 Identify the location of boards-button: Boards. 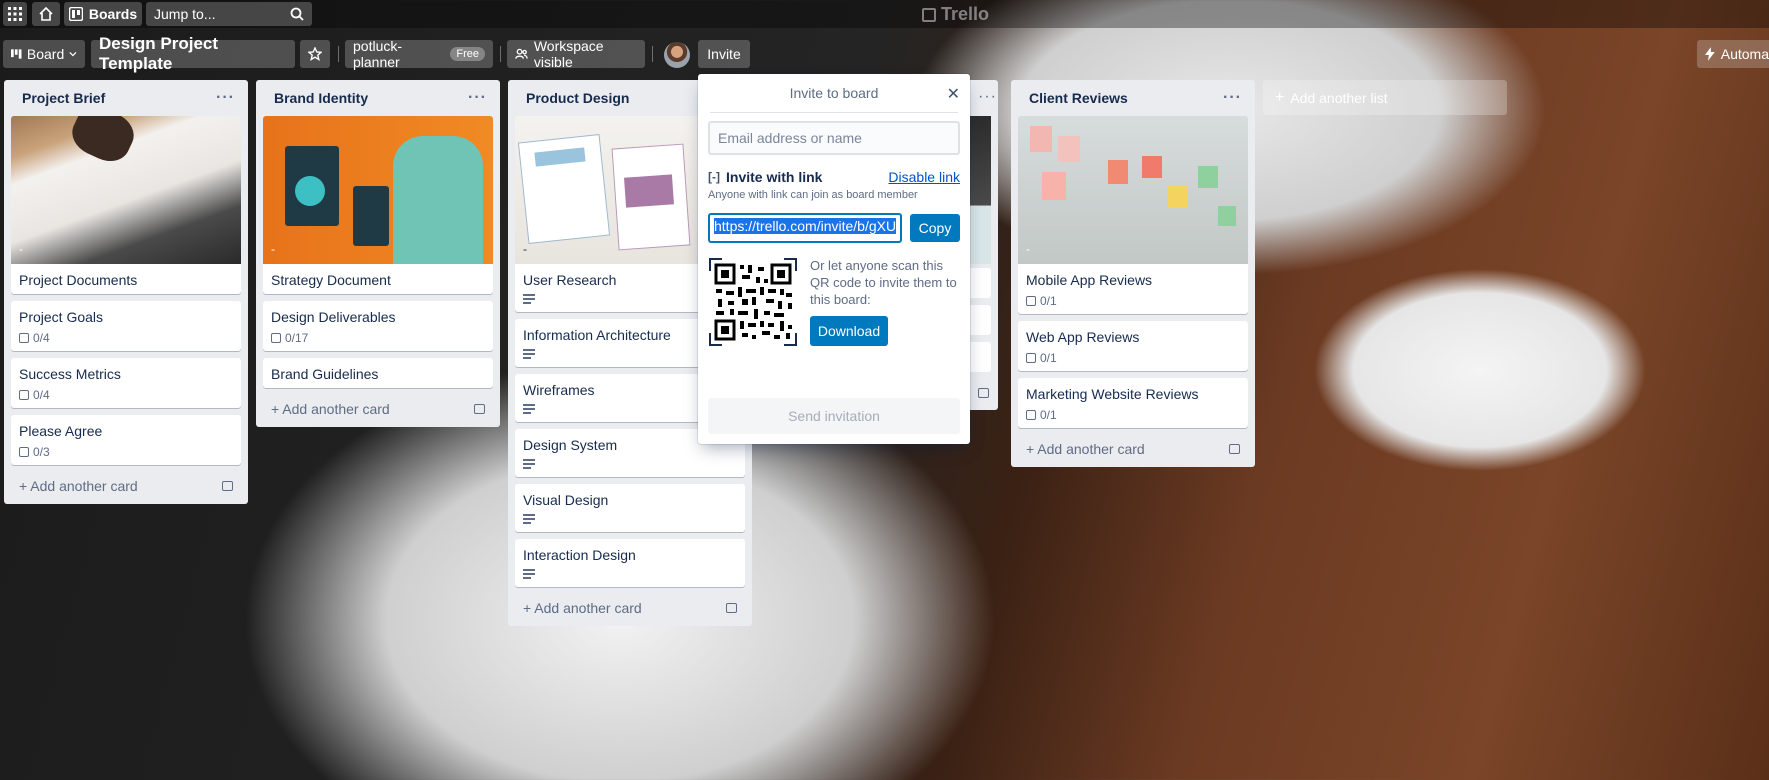
(103, 14).